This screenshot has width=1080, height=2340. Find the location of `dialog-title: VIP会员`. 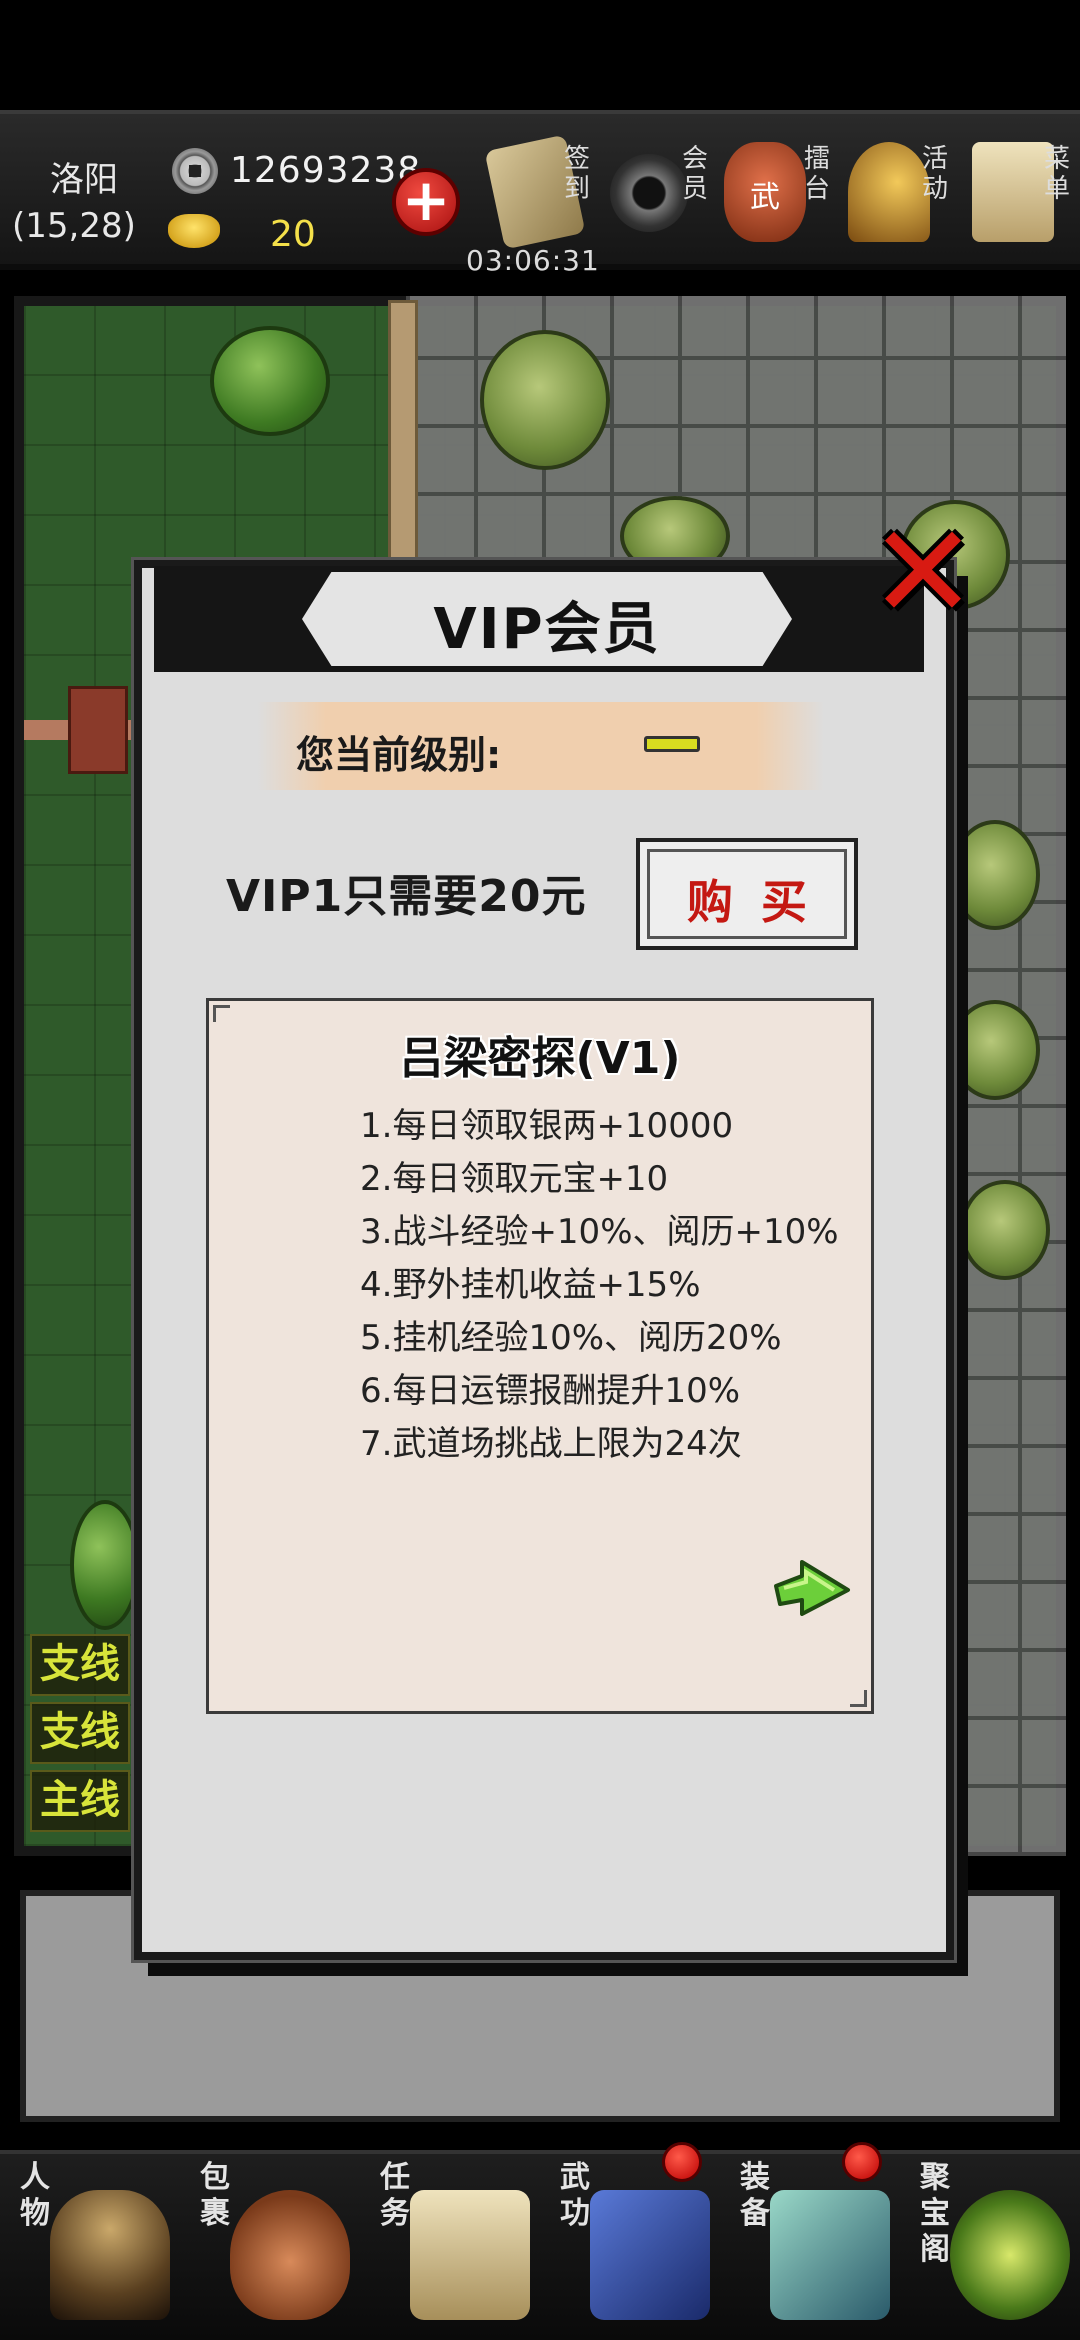

dialog-title: VIP会员 is located at coordinates (547, 629).